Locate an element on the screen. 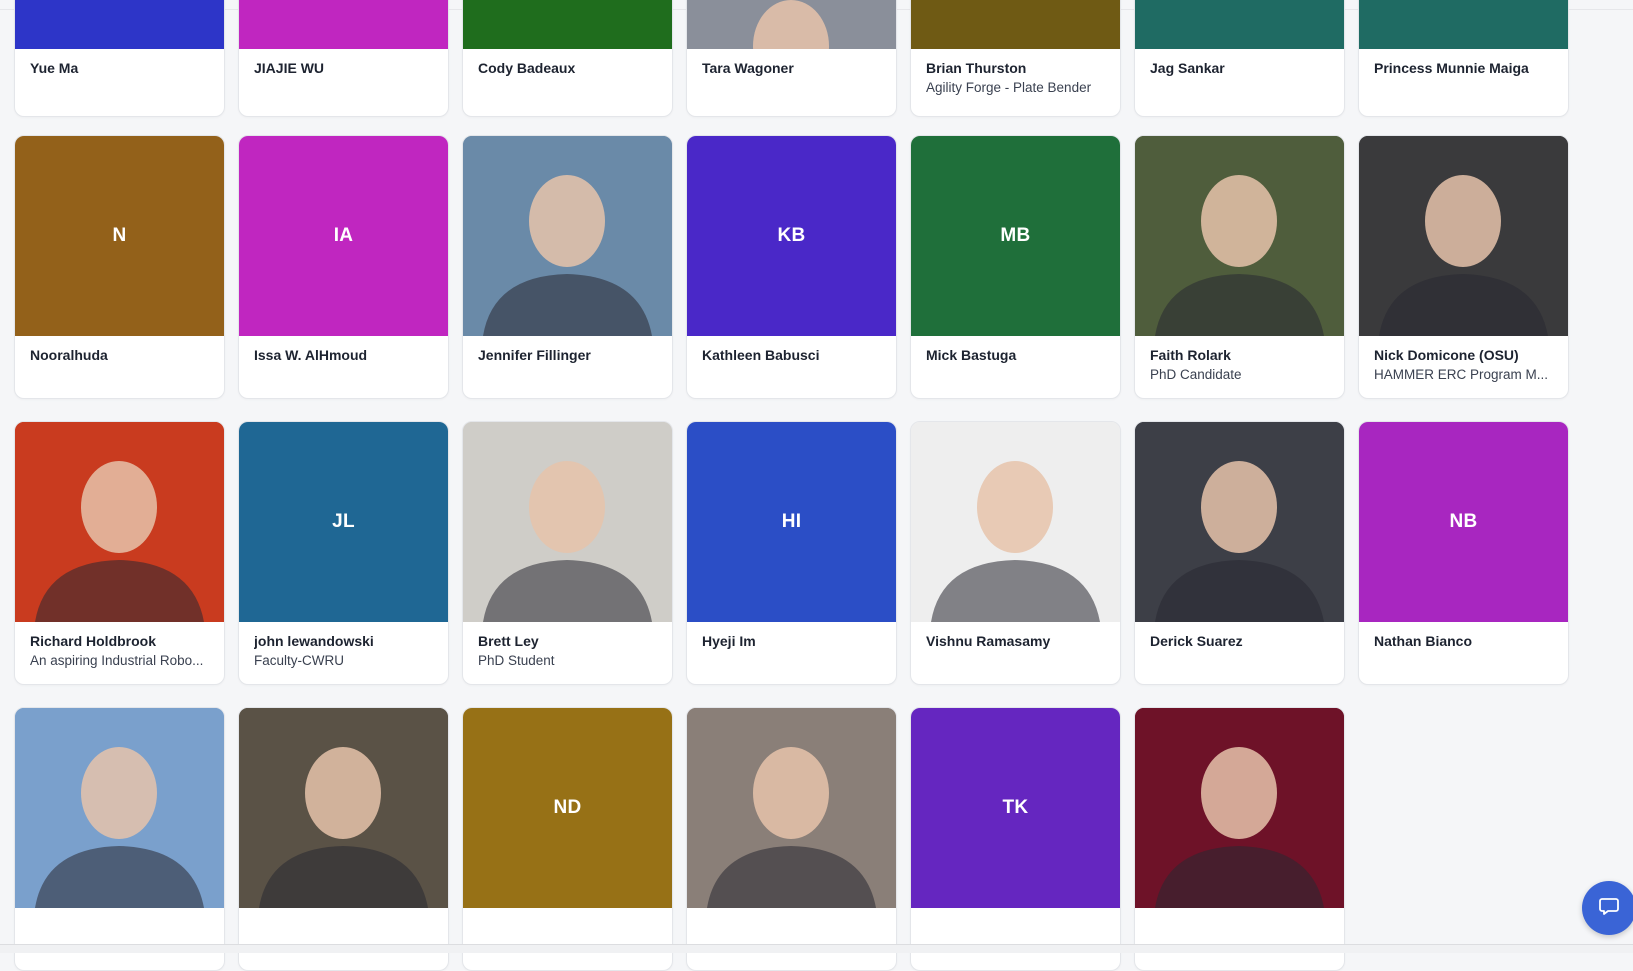  person-name: Jennifer Fillinger is located at coordinates (534, 355).